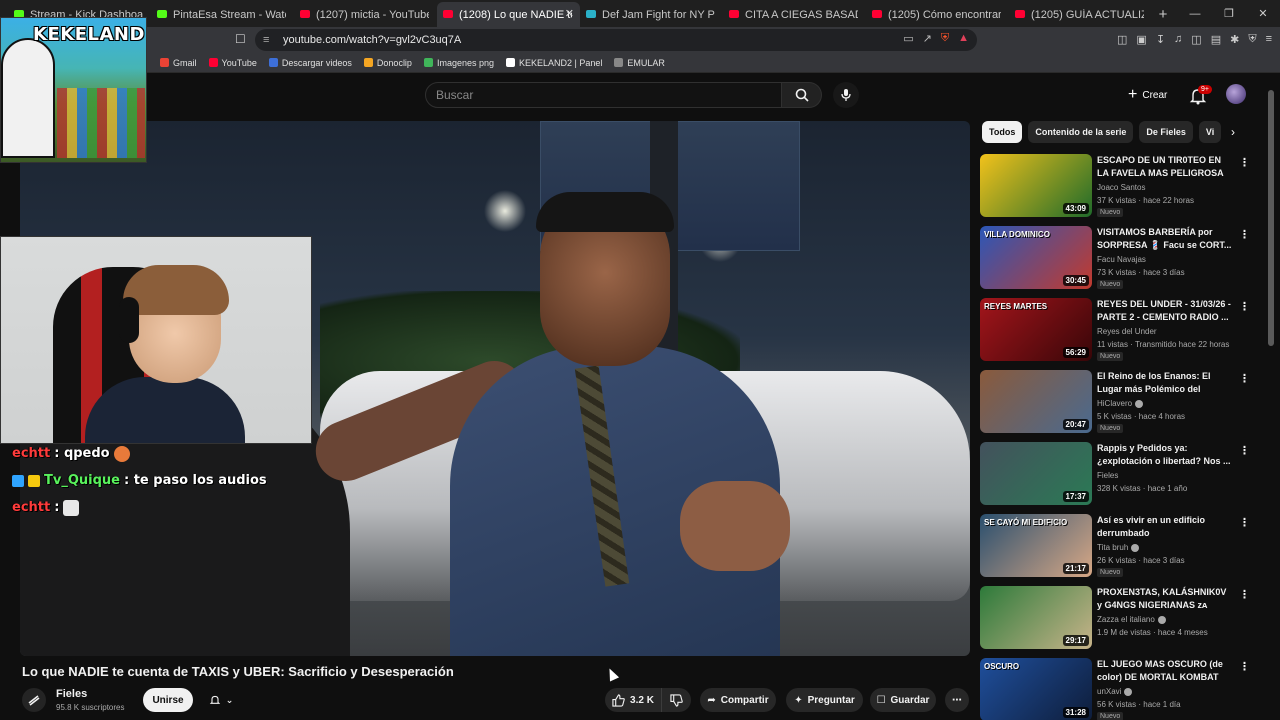 The image size is (1280, 720). What do you see at coordinates (1080, 14) in the screenshot?
I see `browser-tab: (1205) GUÍA ACTUALIZADA Y E` at bounding box center [1080, 14].